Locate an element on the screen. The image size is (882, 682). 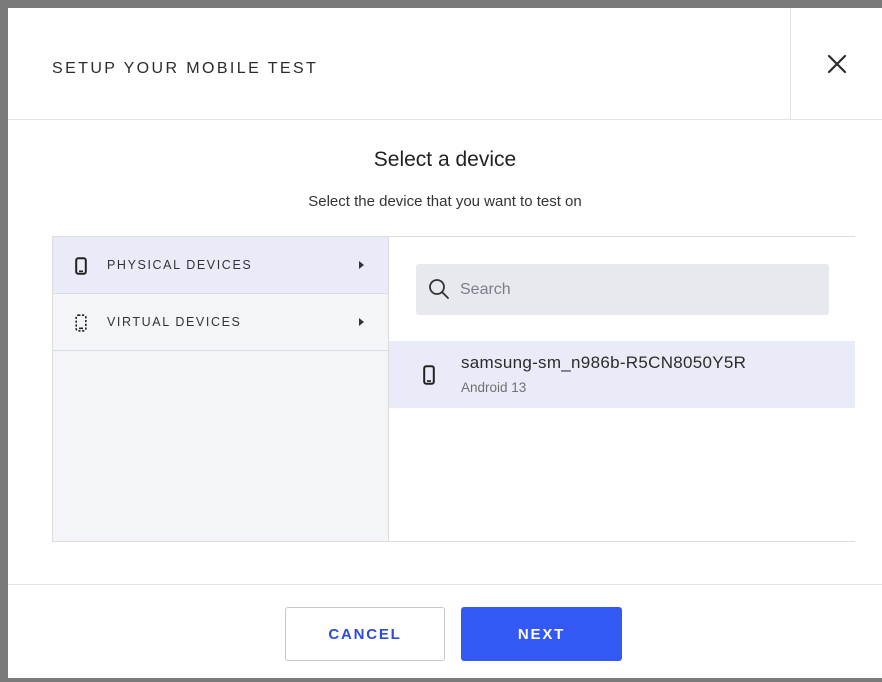
close-button is located at coordinates (836, 64).